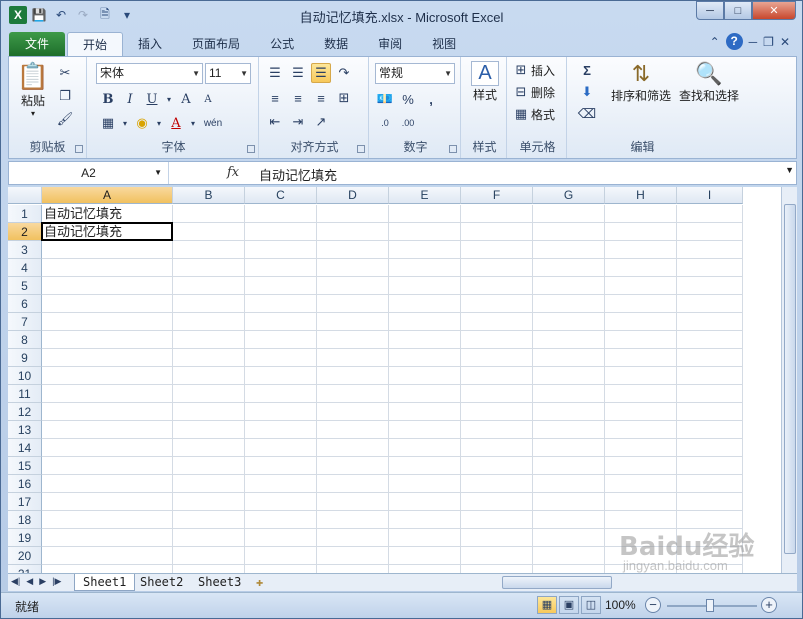 The image size is (803, 619). I want to click on doc-minimize-icon: ─, so click(753, 42).